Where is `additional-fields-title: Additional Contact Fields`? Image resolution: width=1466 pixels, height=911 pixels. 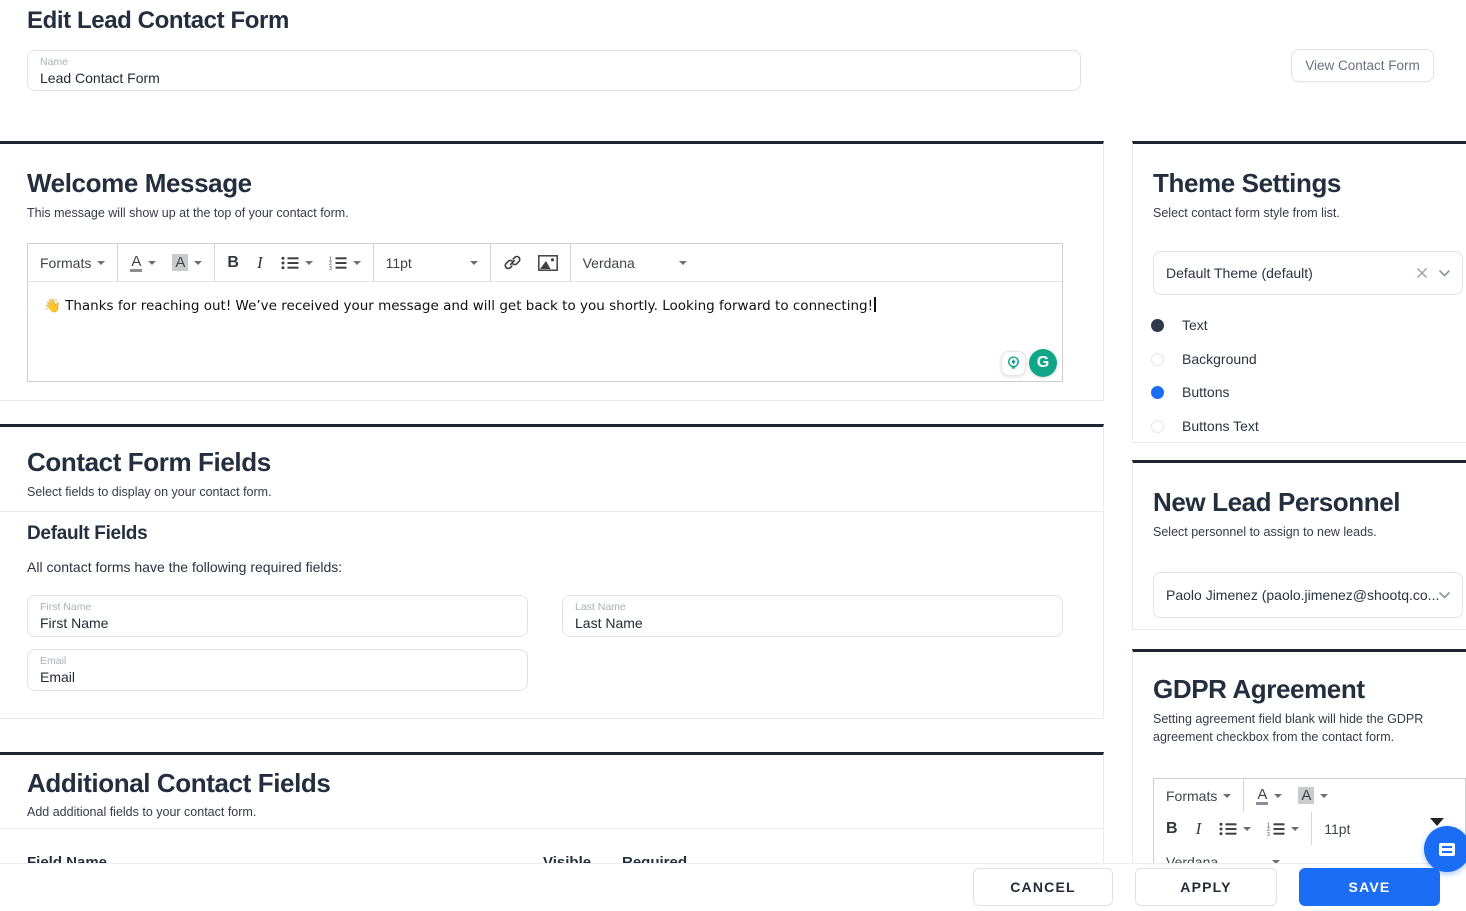
additional-fields-title: Additional Contact Fields is located at coordinates (179, 783).